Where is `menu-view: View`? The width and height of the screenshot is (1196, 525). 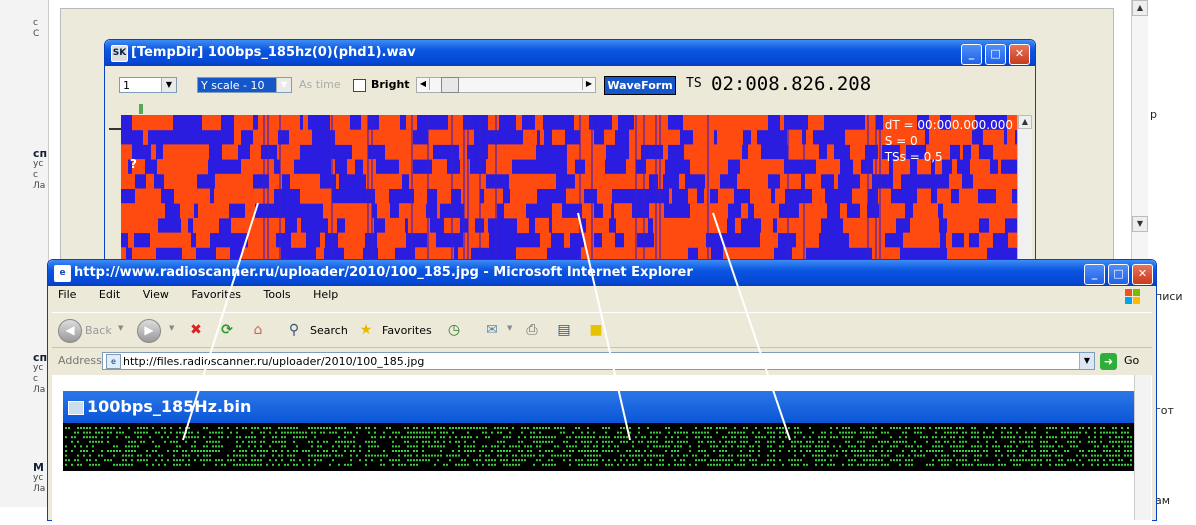 menu-view: View is located at coordinates (156, 294).